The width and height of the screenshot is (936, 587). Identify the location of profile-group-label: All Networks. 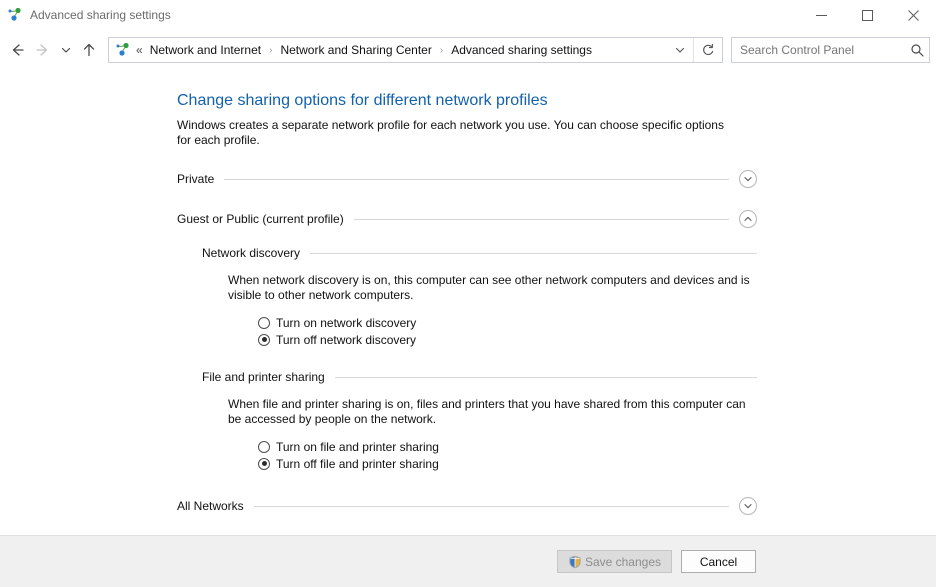
(210, 506).